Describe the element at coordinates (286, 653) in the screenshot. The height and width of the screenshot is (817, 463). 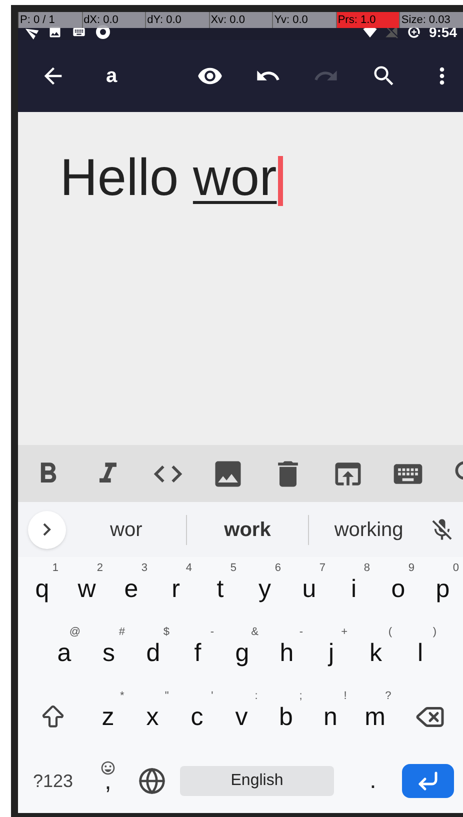
I see `keyboard-key: h -` at that location.